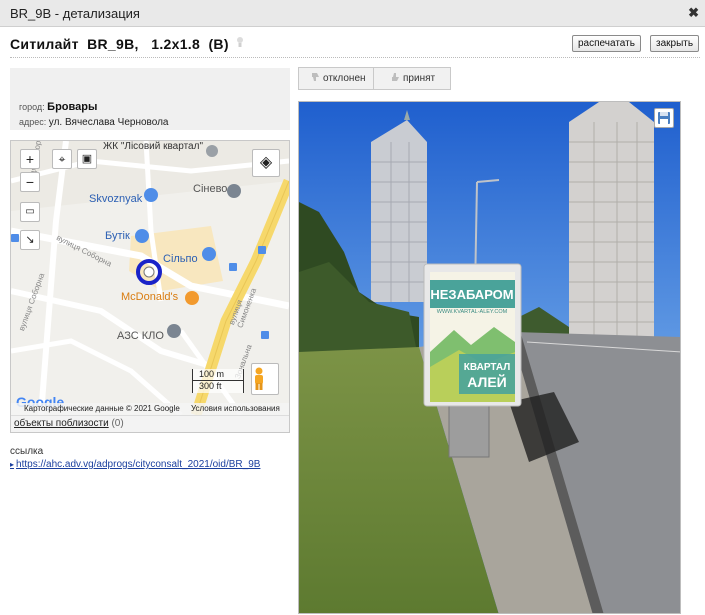 This screenshot has width=705, height=615. I want to click on billboard-url: WWW.KVARTAL-ALEY.COM, so click(472, 312).